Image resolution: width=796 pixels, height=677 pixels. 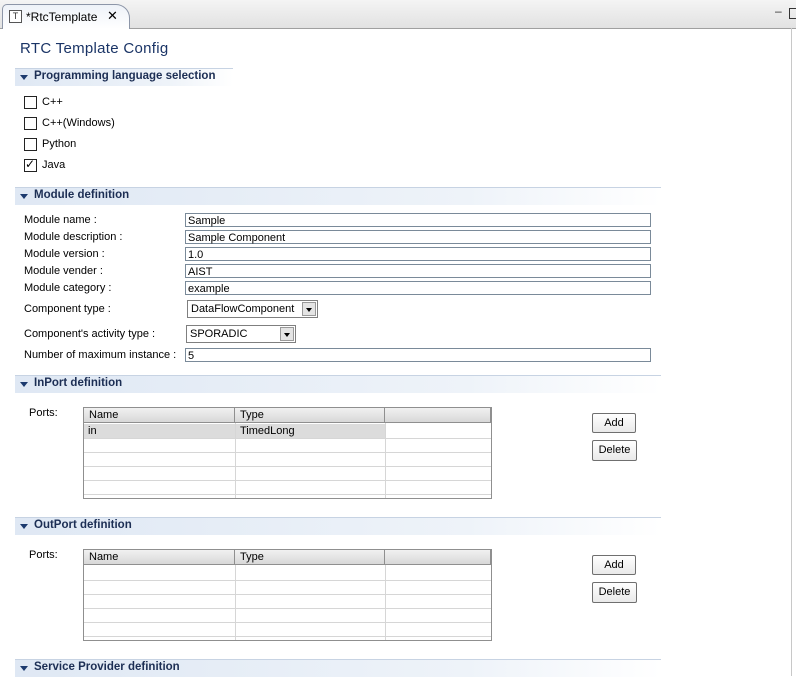 I want to click on inport-section-title: InPort definition, so click(x=78, y=383).